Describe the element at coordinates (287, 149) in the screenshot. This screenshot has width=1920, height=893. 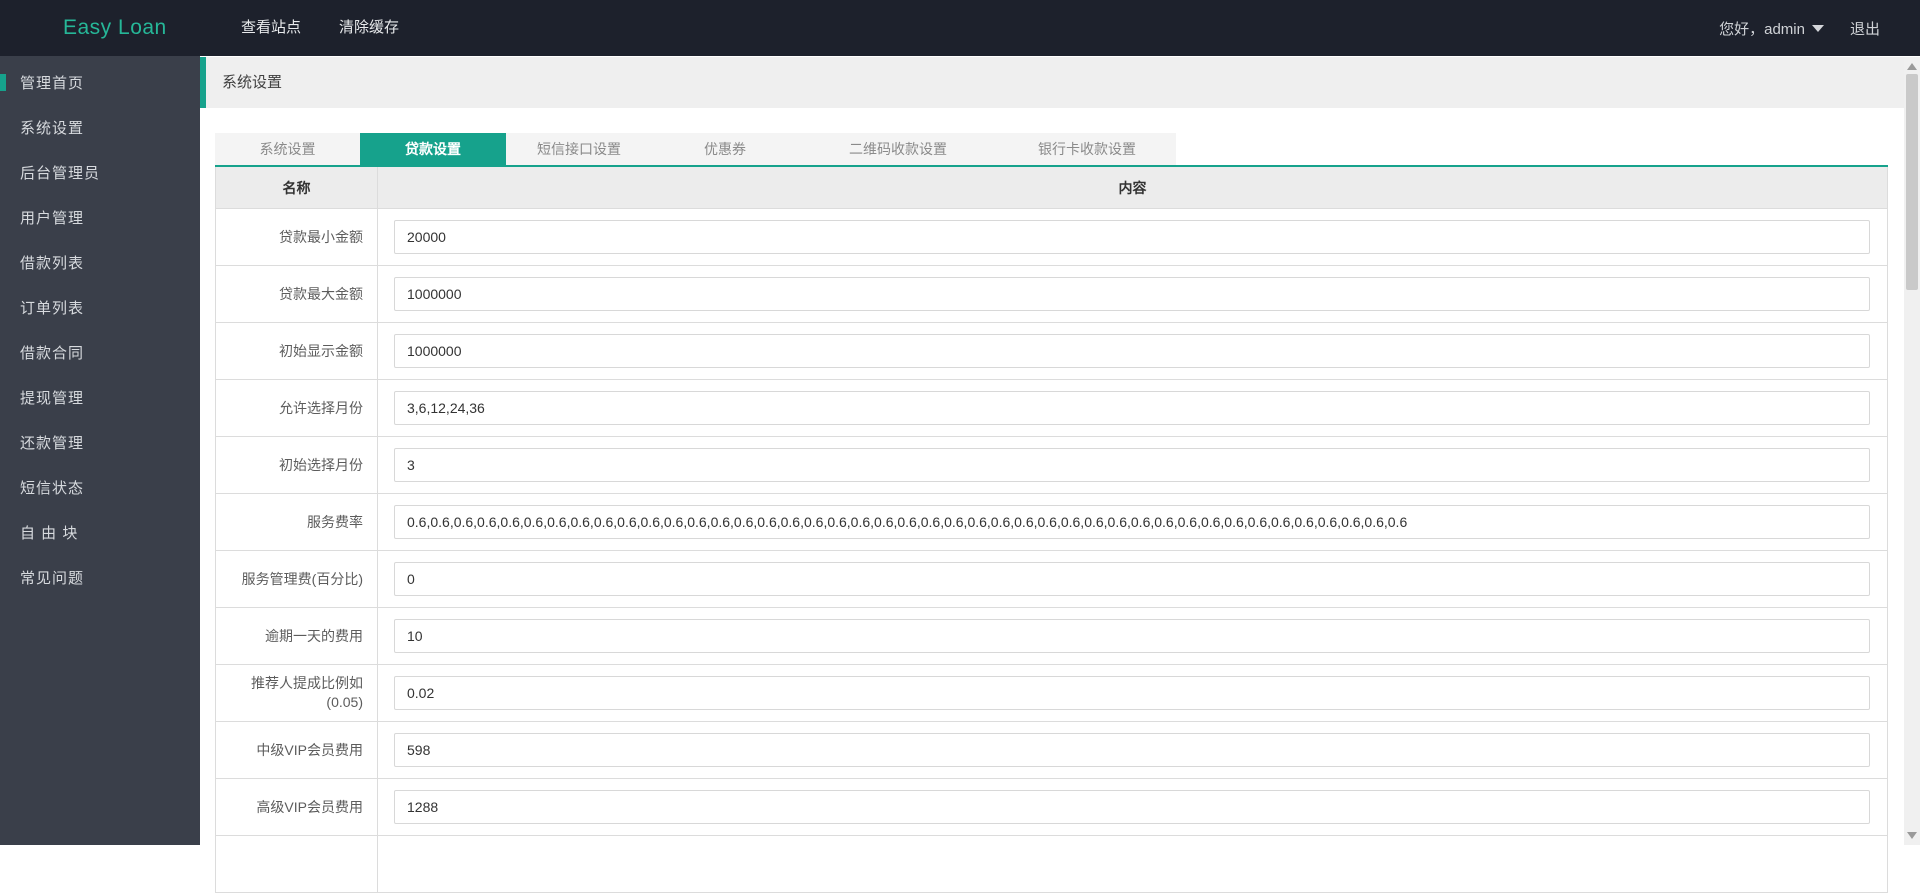
I see `tab: 系统设置` at that location.